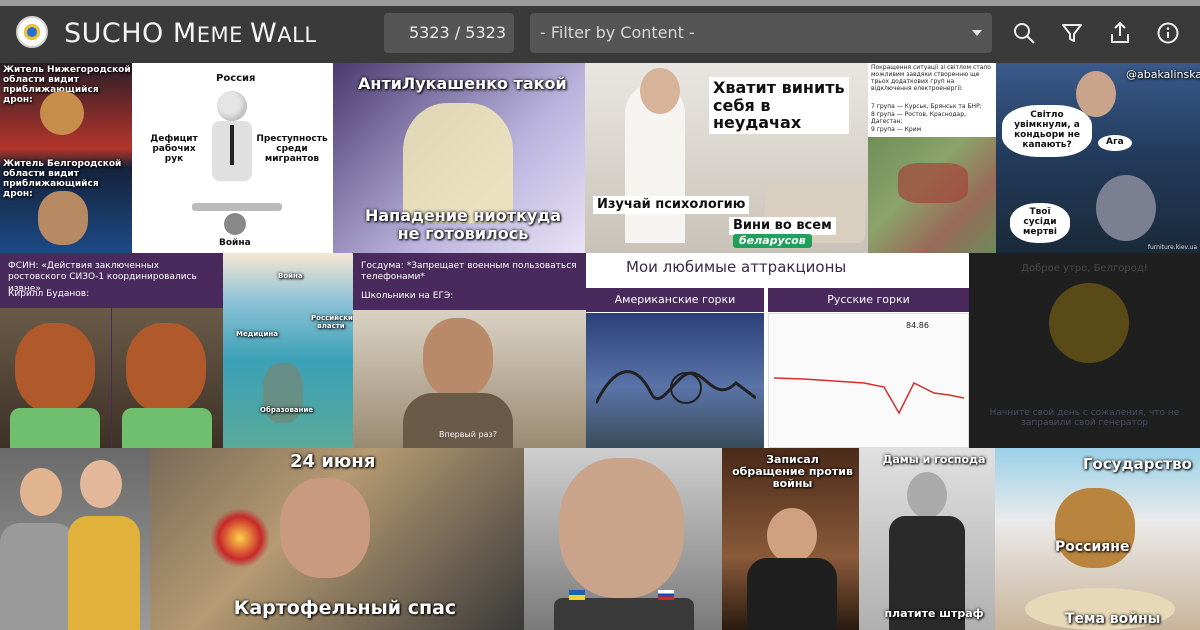 The height and width of the screenshot is (630, 1200). What do you see at coordinates (345, 608) in the screenshot?
I see `tile-caption: Картофельный спас` at bounding box center [345, 608].